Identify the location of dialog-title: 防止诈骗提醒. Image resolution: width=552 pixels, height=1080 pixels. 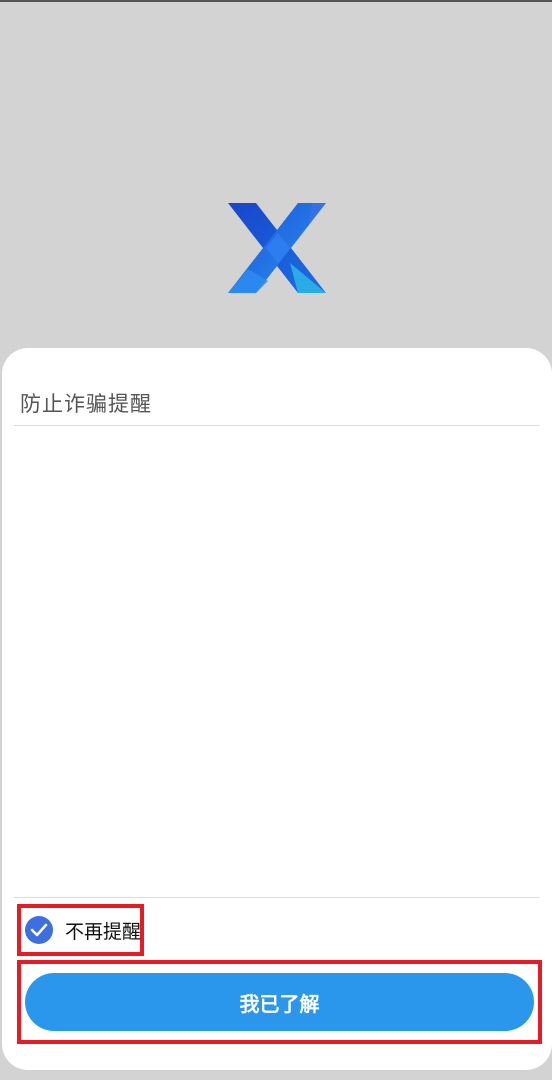
(86, 404).